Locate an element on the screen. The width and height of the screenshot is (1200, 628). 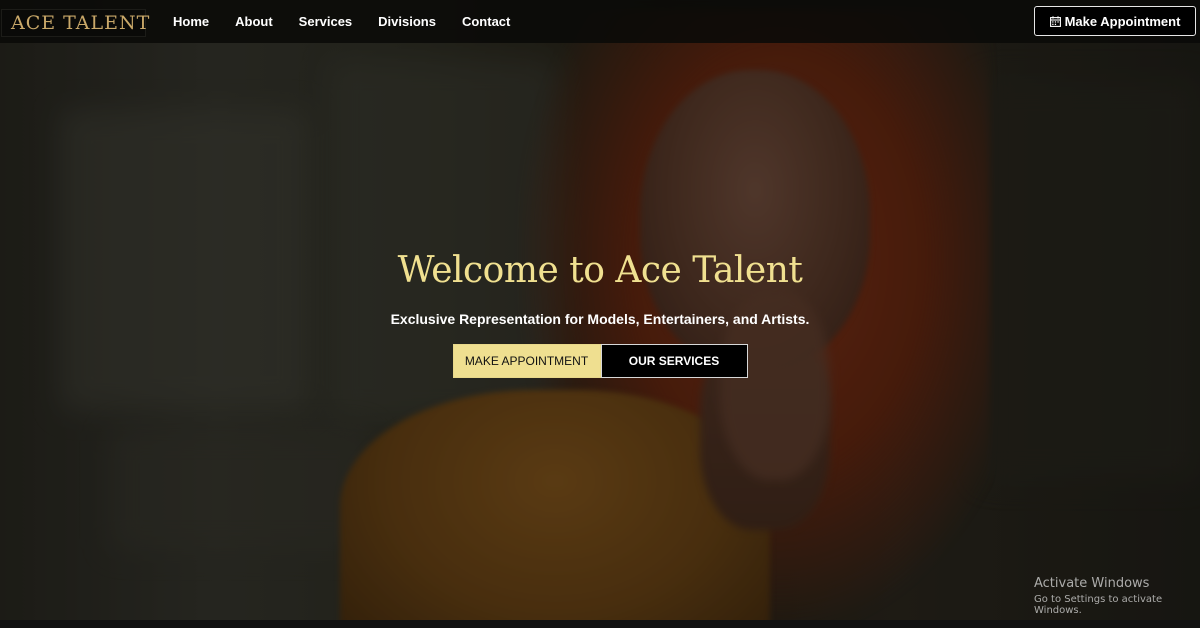
nav-item-about: About is located at coordinates (254, 21).